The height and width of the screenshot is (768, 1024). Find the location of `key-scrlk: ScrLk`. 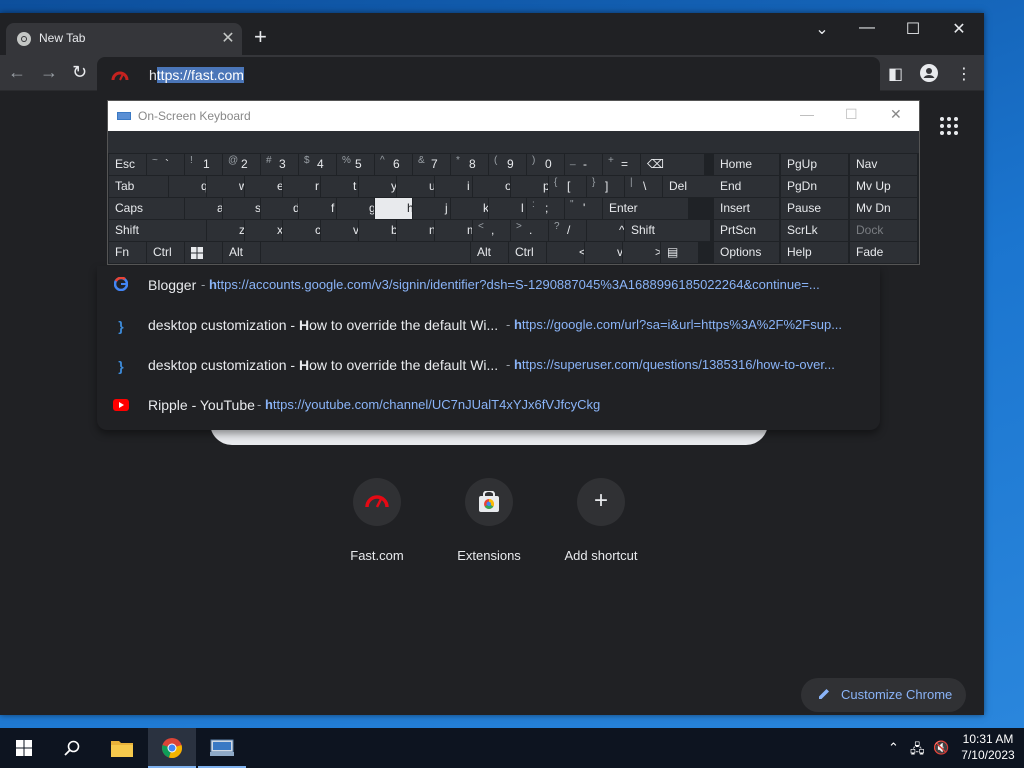

key-scrlk: ScrLk is located at coordinates (814, 230).